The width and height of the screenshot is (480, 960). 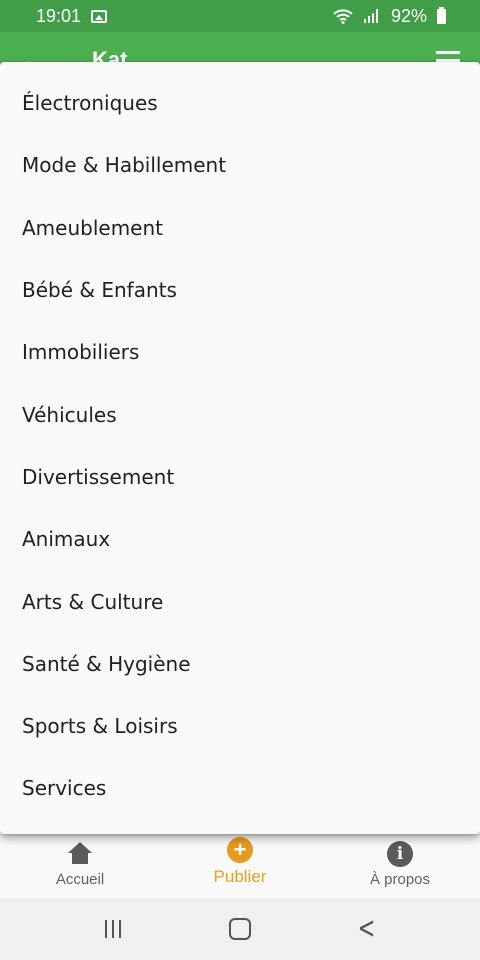 What do you see at coordinates (240, 352) in the screenshot?
I see `menu-item-immobiliers: Immobiliers` at bounding box center [240, 352].